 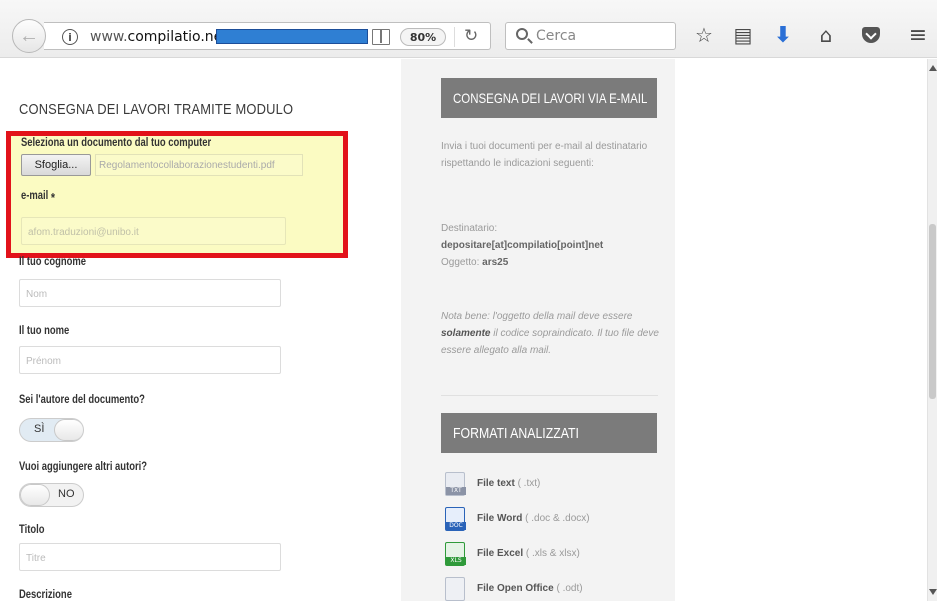 What do you see at coordinates (495, 262) in the screenshot?
I see `subject-value: ars25` at bounding box center [495, 262].